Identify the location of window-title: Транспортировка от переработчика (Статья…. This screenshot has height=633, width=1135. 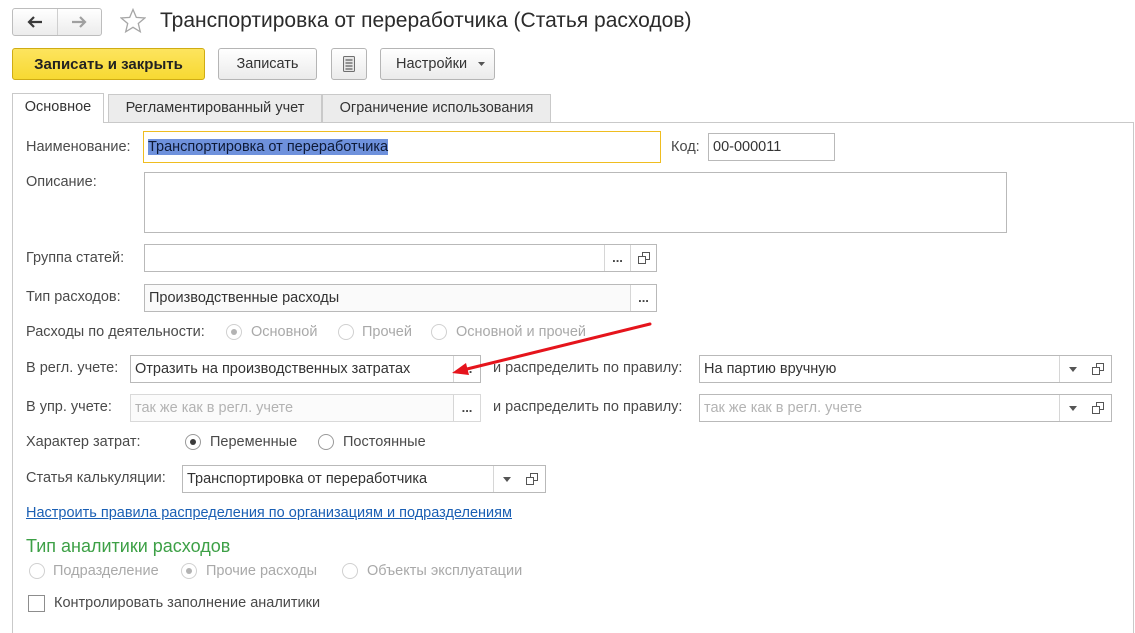
(426, 20).